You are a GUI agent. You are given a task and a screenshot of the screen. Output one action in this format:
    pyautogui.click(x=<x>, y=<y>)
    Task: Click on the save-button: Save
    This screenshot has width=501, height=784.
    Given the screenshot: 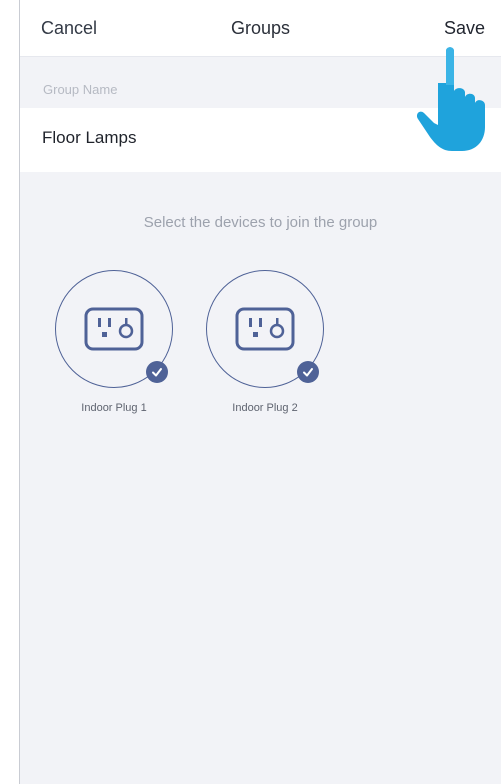 What is the action you would take?
    pyautogui.click(x=464, y=28)
    